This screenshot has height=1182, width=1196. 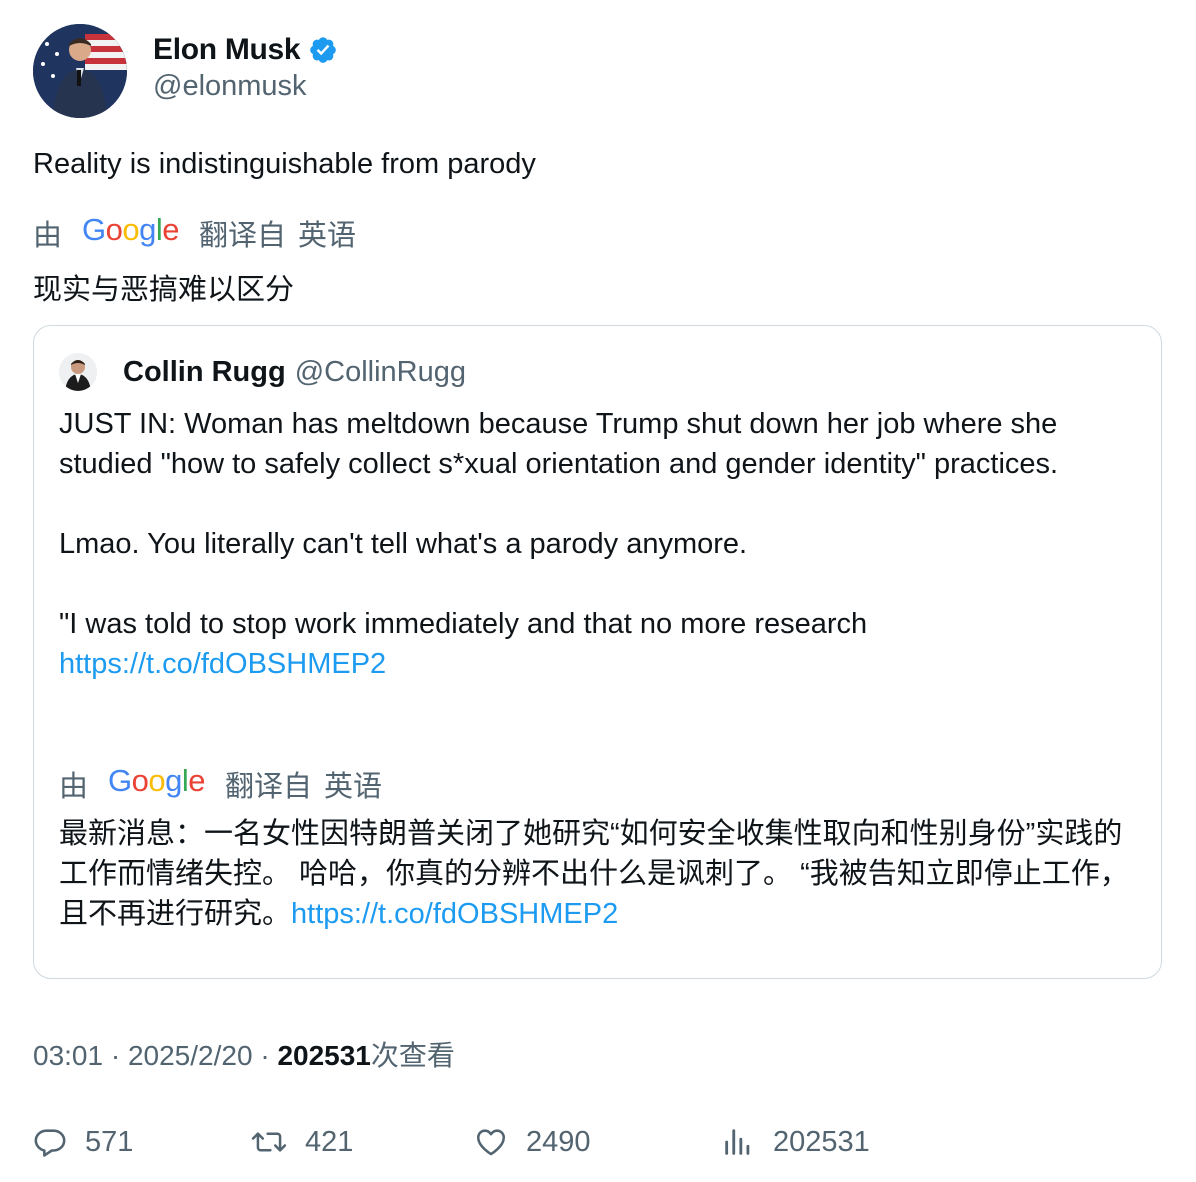 What do you see at coordinates (221, 783) in the screenshot?
I see `quoted-translation-attribution: 由 Google 翻译自 英语` at bounding box center [221, 783].